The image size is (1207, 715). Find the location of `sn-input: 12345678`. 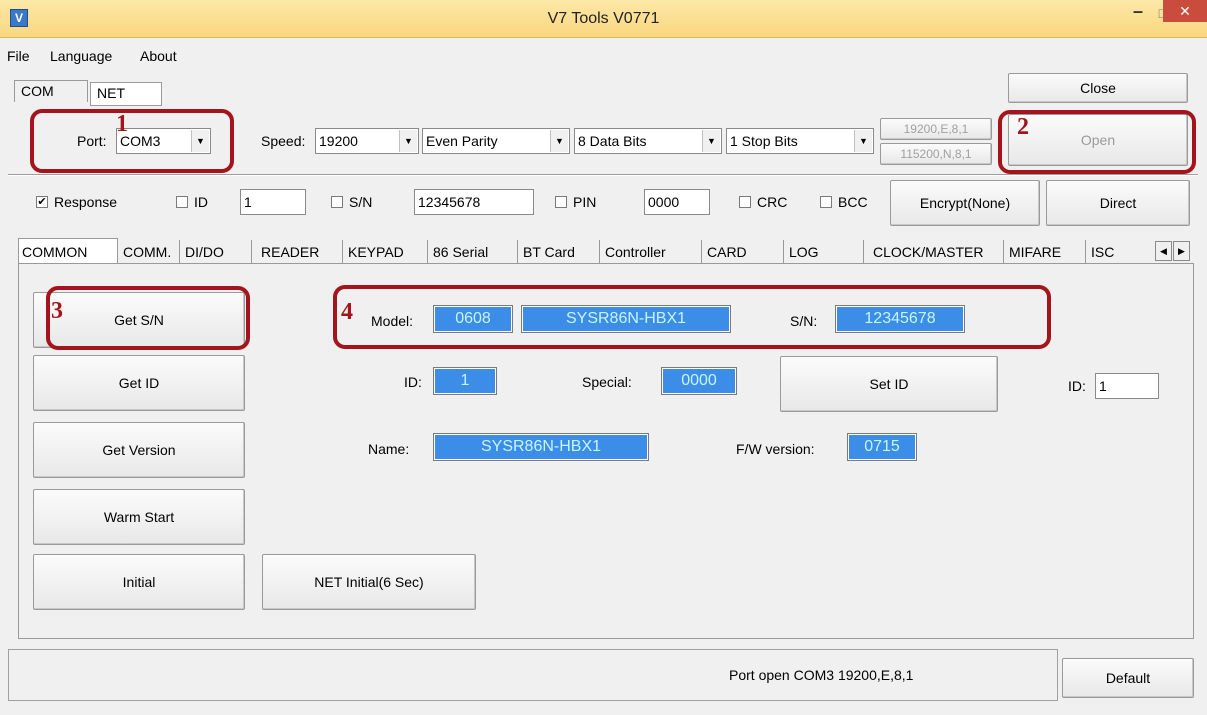

sn-input: 12345678 is located at coordinates (474, 202).